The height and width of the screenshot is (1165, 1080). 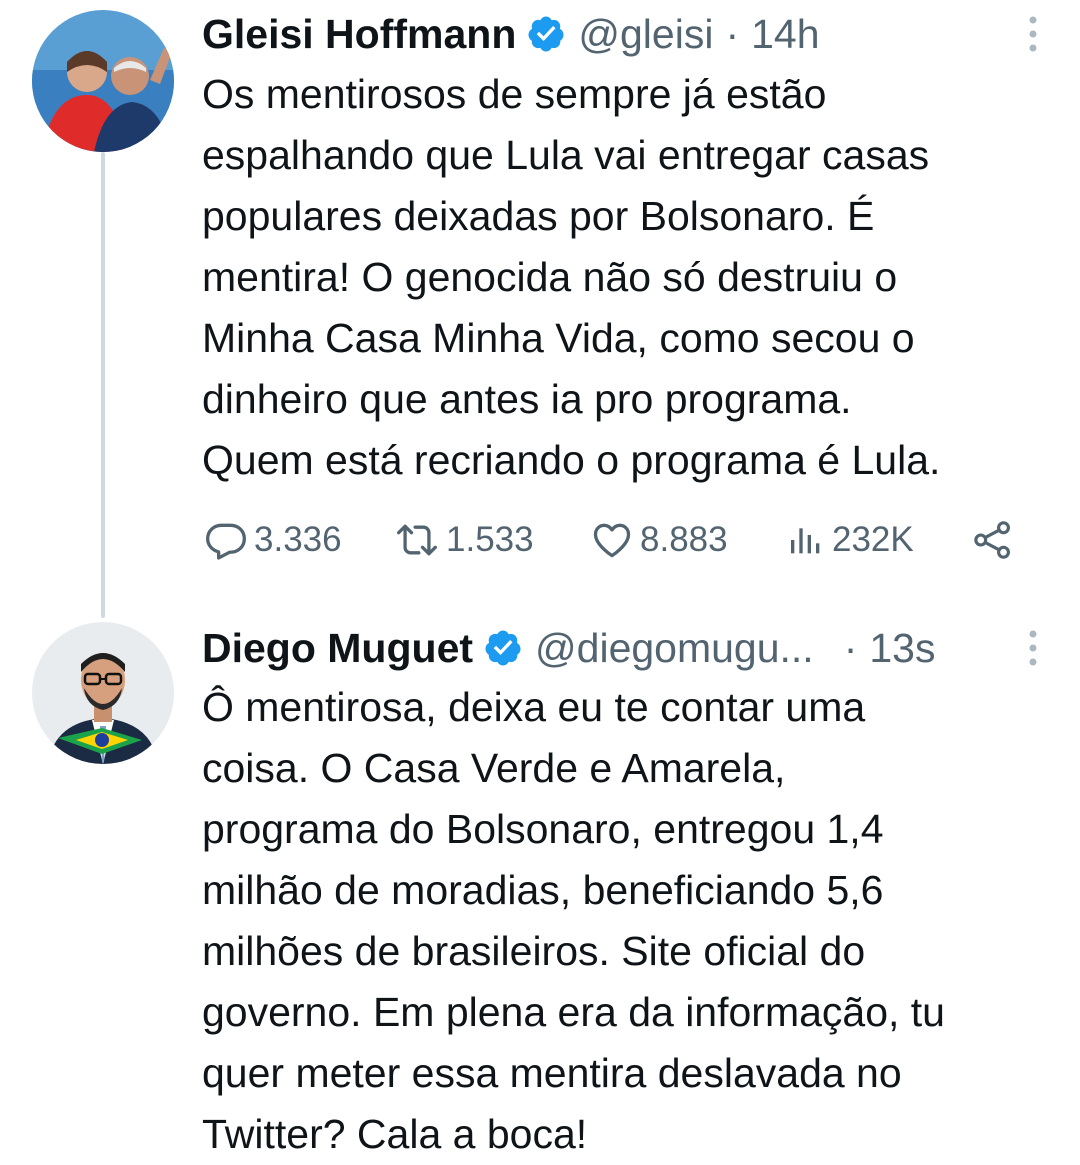 I want to click on share-icon, so click(x=992, y=540).